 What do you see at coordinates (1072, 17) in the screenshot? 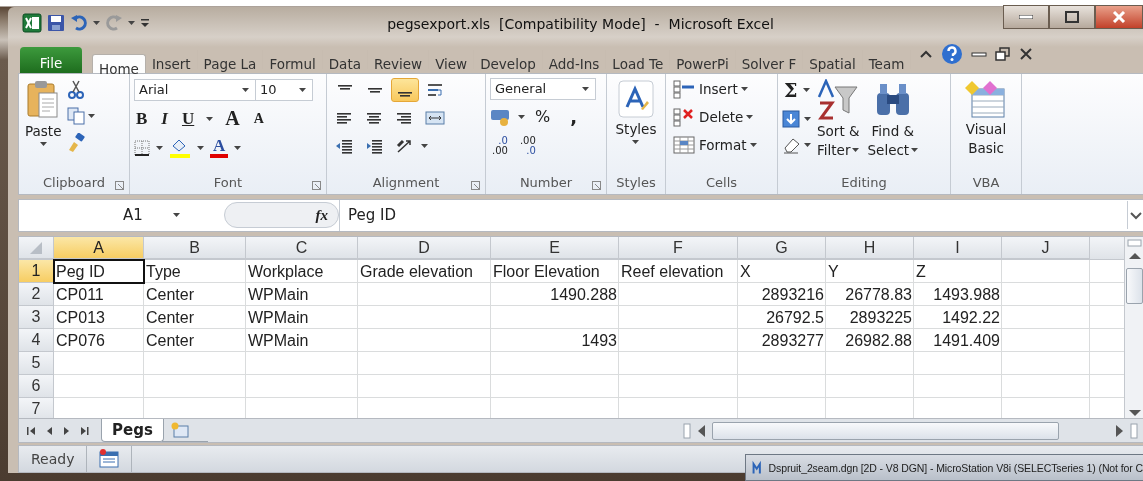
I see `maximize-button` at bounding box center [1072, 17].